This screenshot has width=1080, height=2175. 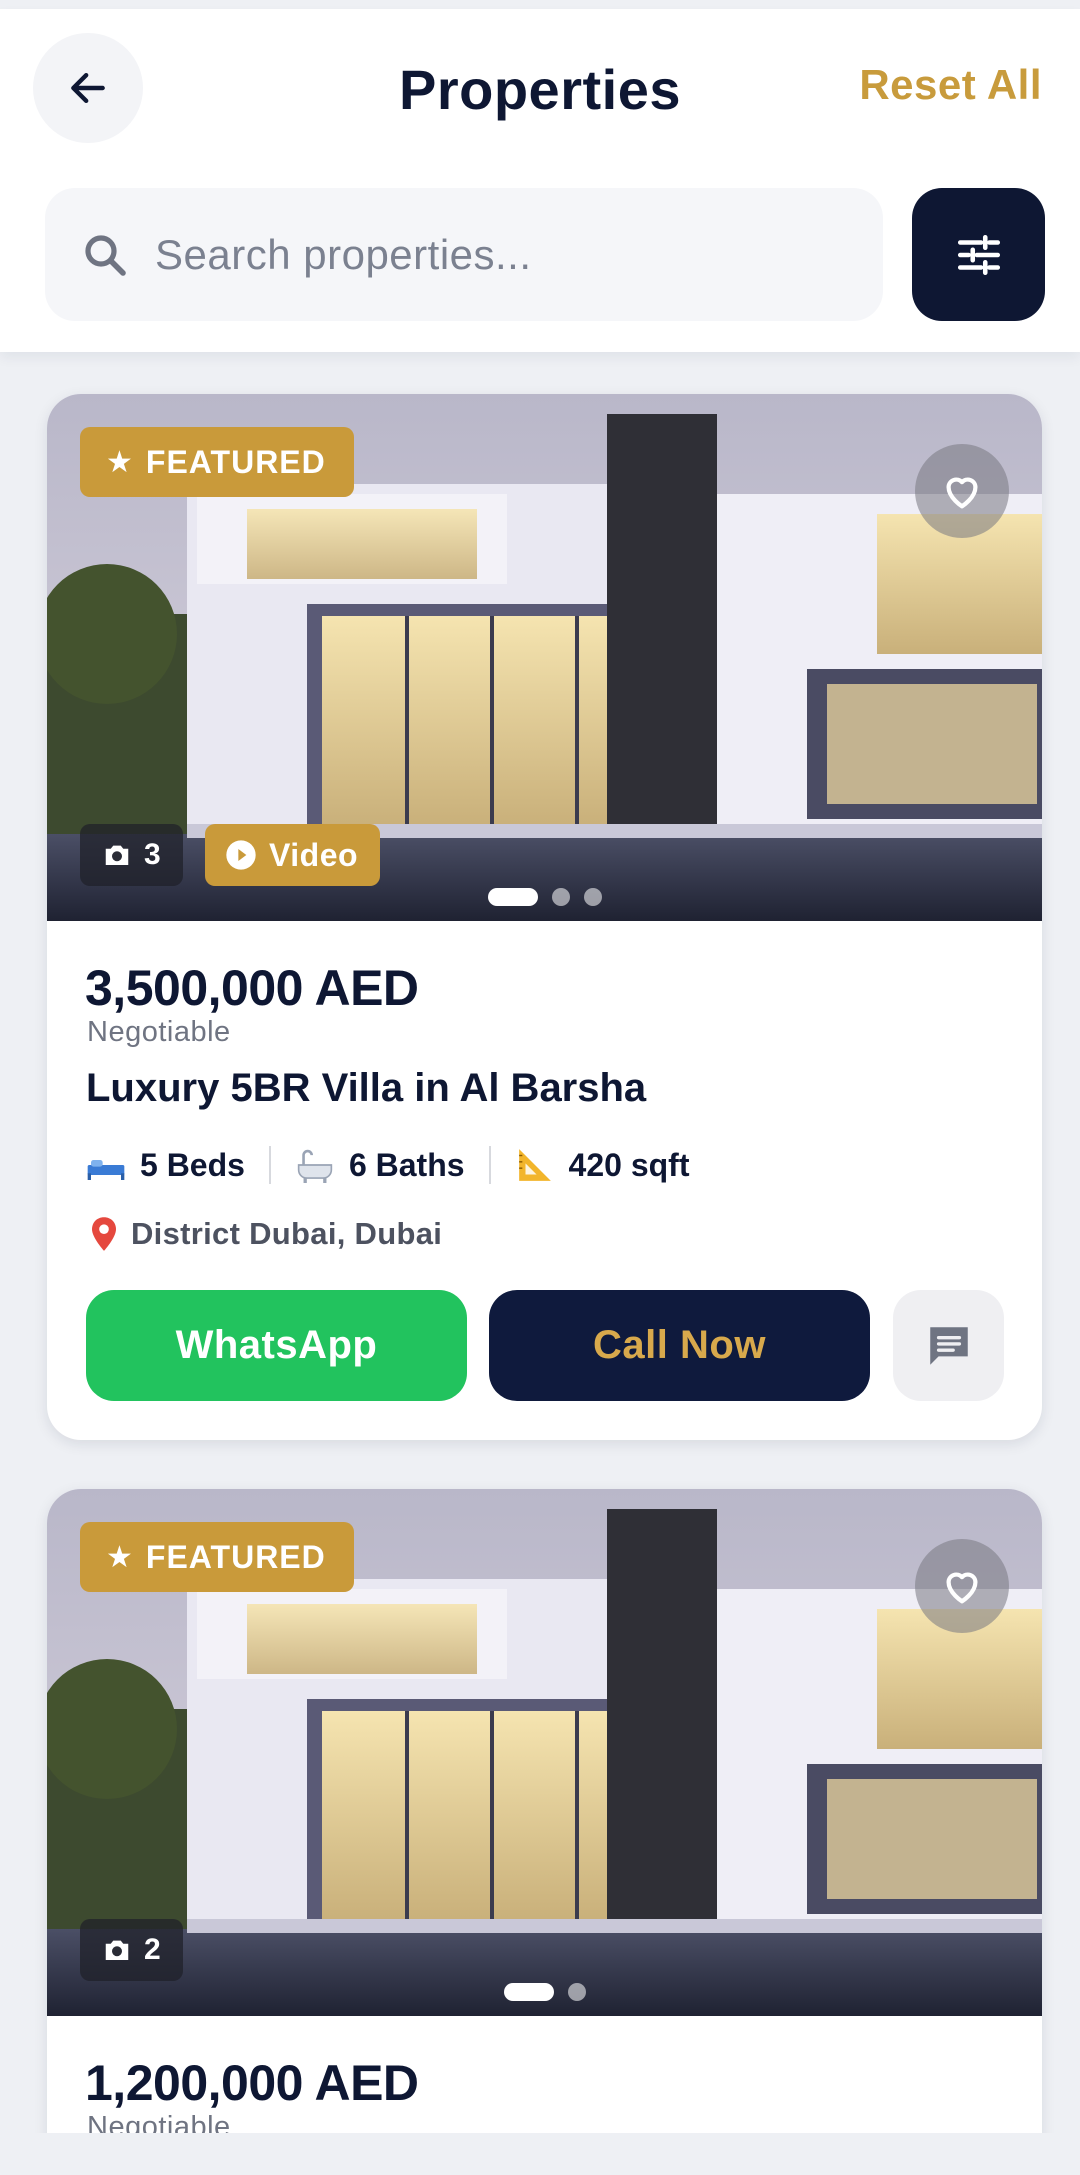 What do you see at coordinates (265, 1234) in the screenshot?
I see `property-location: District Dubai, Dubai` at bounding box center [265, 1234].